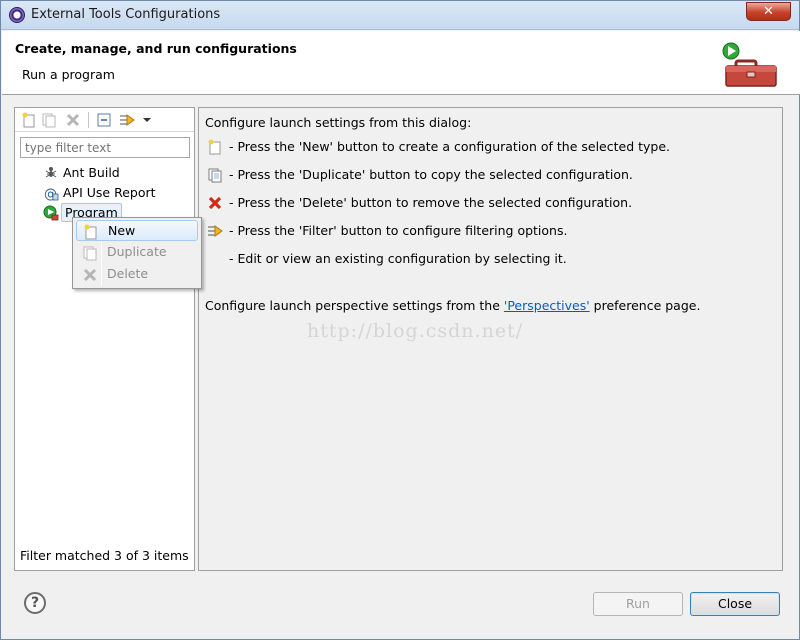 Image resolution: width=800 pixels, height=640 pixels. I want to click on delete-config-icon, so click(73, 120).